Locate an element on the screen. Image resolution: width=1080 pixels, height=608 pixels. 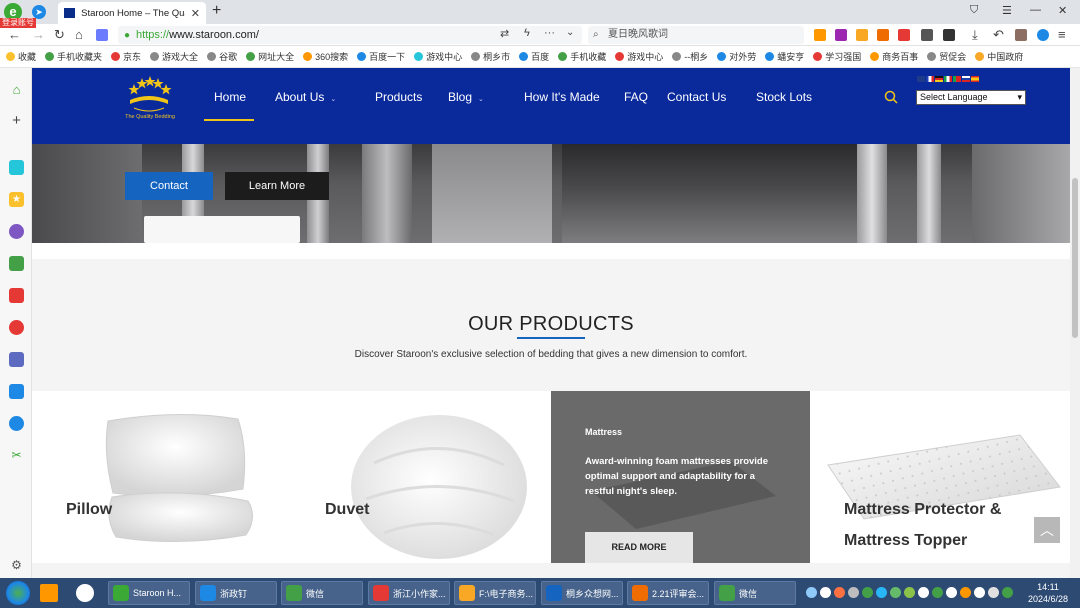
sidebar-scissors-icon: ✂ is located at coordinates (16, 455).